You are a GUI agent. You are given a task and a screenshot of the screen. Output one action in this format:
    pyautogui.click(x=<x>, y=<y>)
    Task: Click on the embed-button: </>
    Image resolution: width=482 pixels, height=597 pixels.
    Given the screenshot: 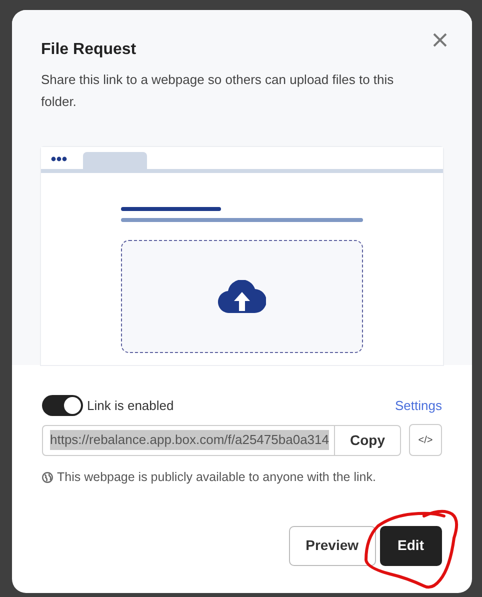 What is the action you would take?
    pyautogui.click(x=425, y=440)
    